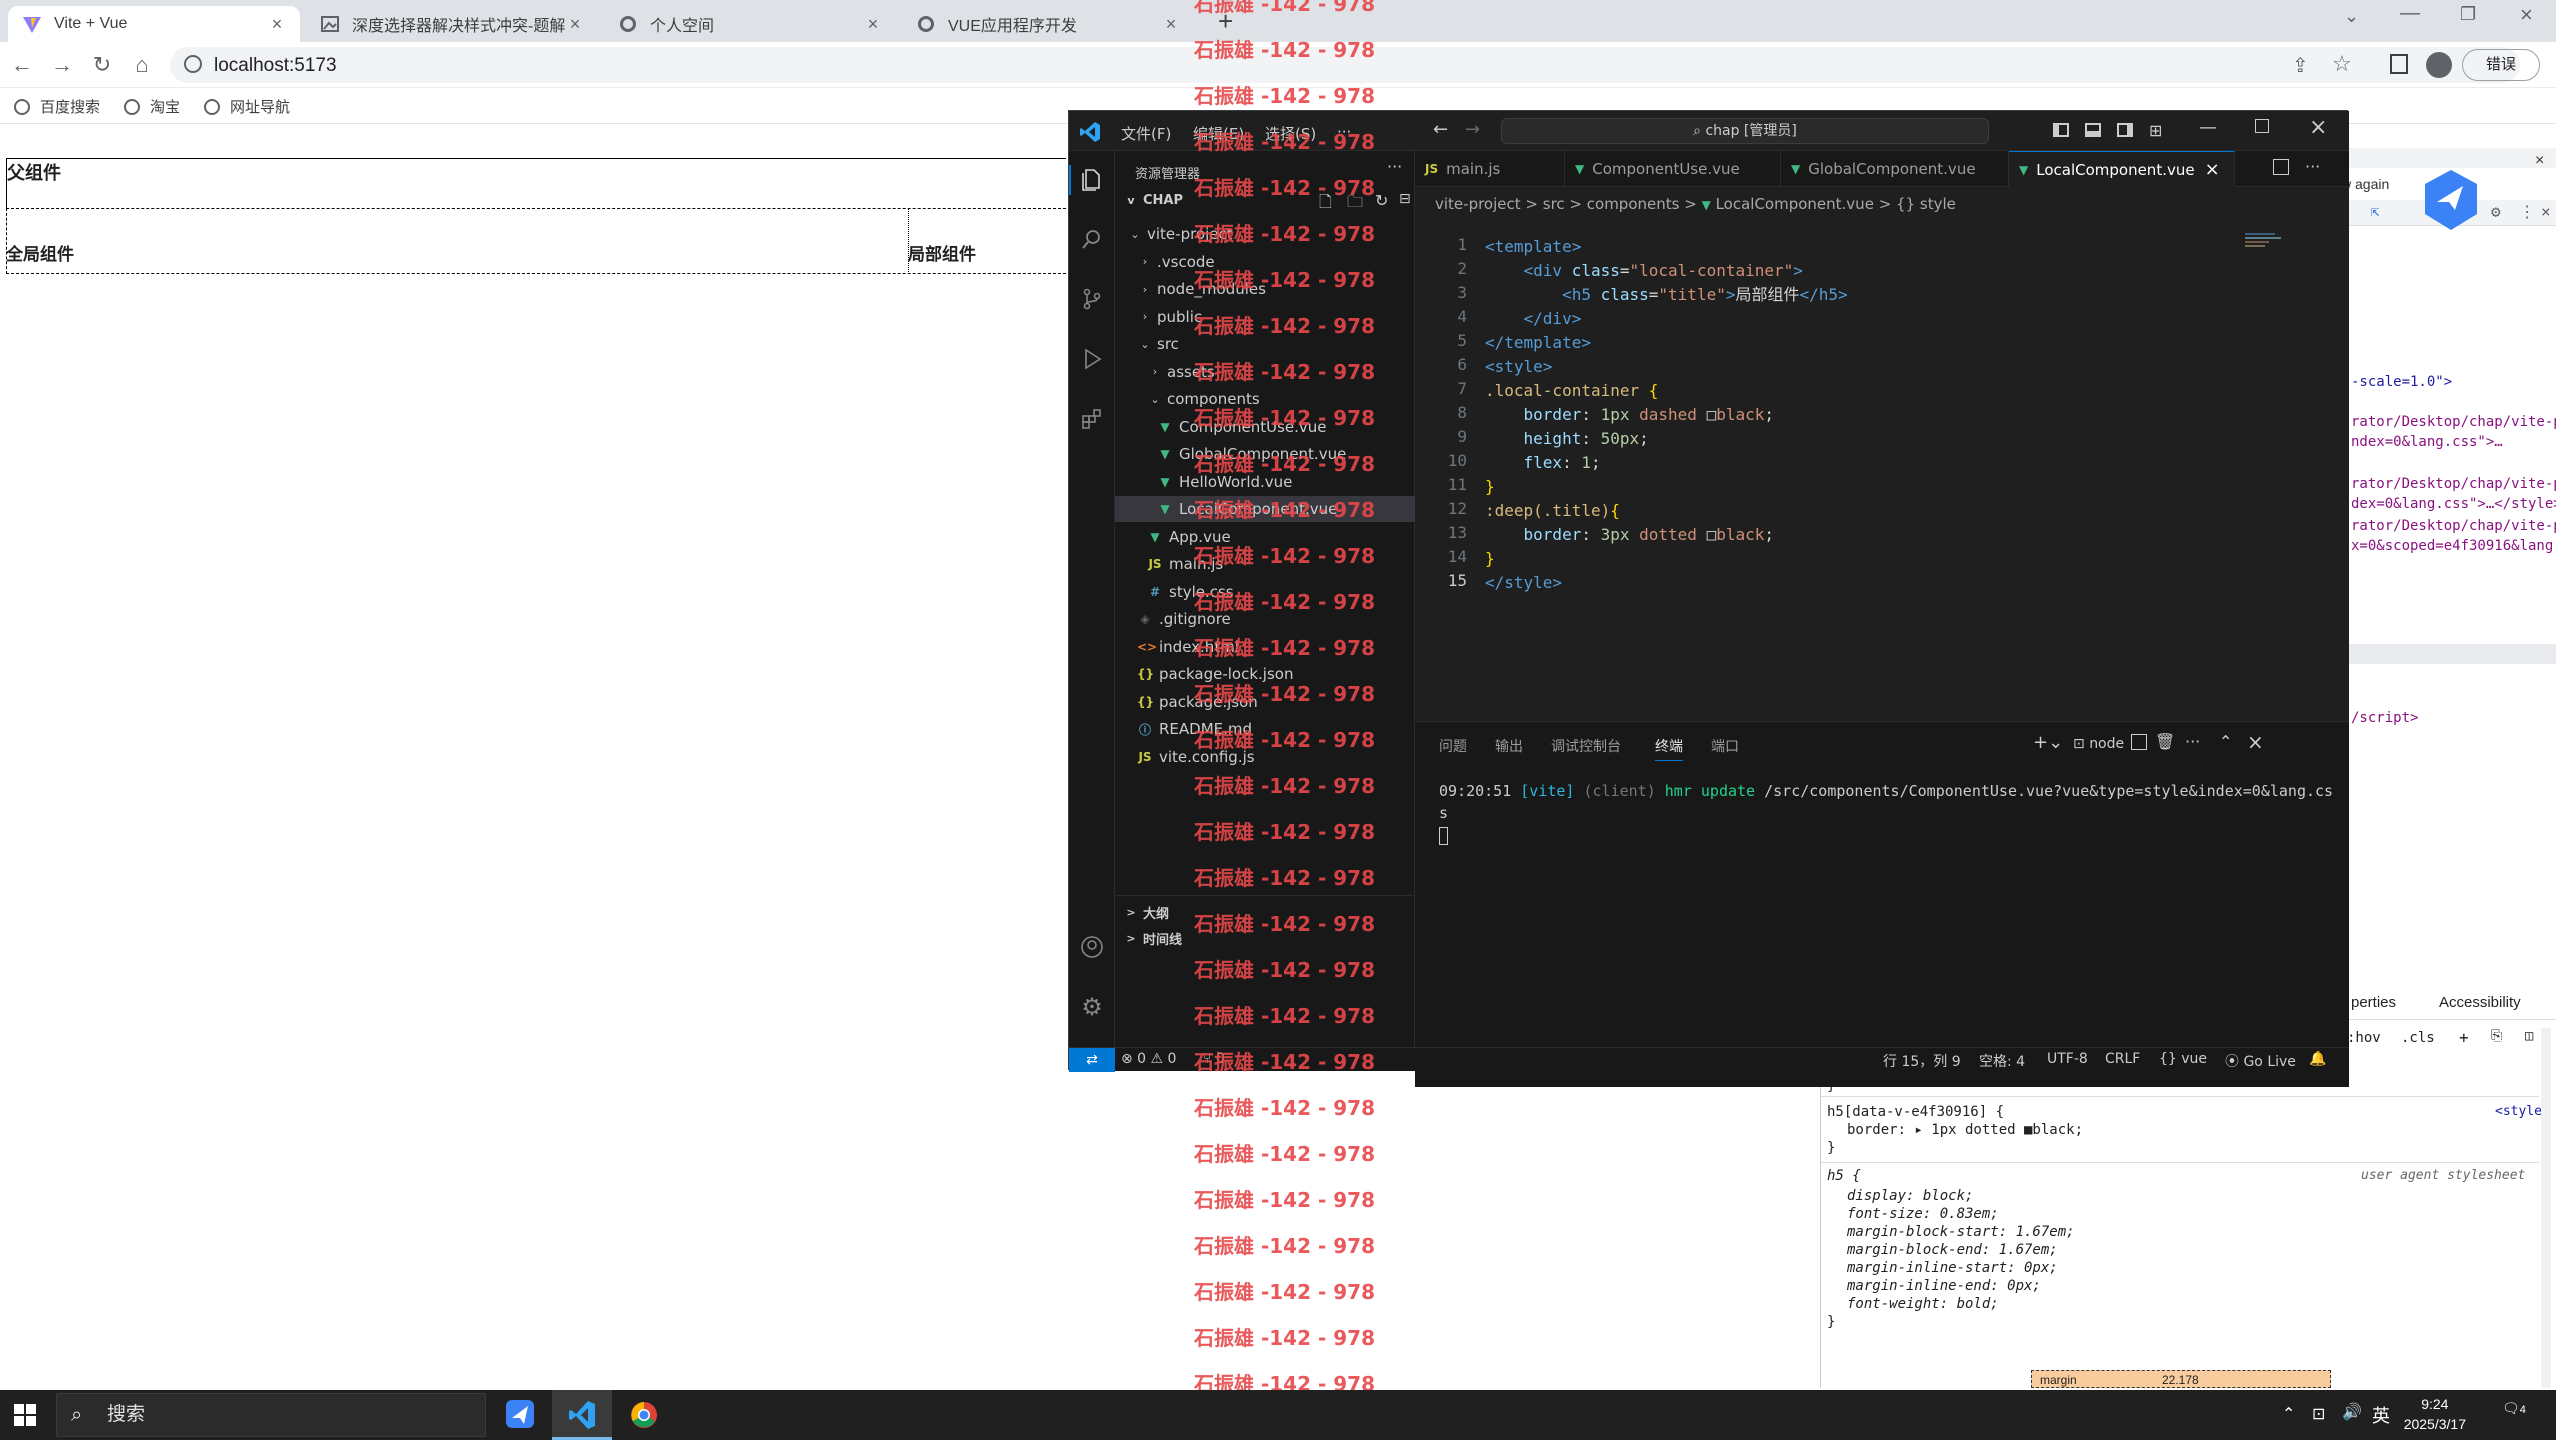  I want to click on customize-layout-icon: ⊞, so click(2155, 130).